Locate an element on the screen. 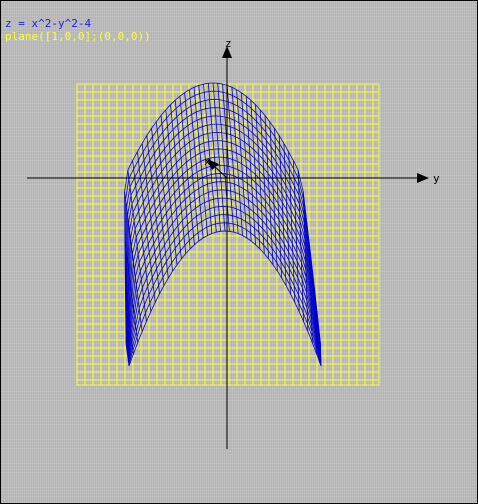 This screenshot has width=478, height=504. z-axis-label: z is located at coordinates (228, 43).